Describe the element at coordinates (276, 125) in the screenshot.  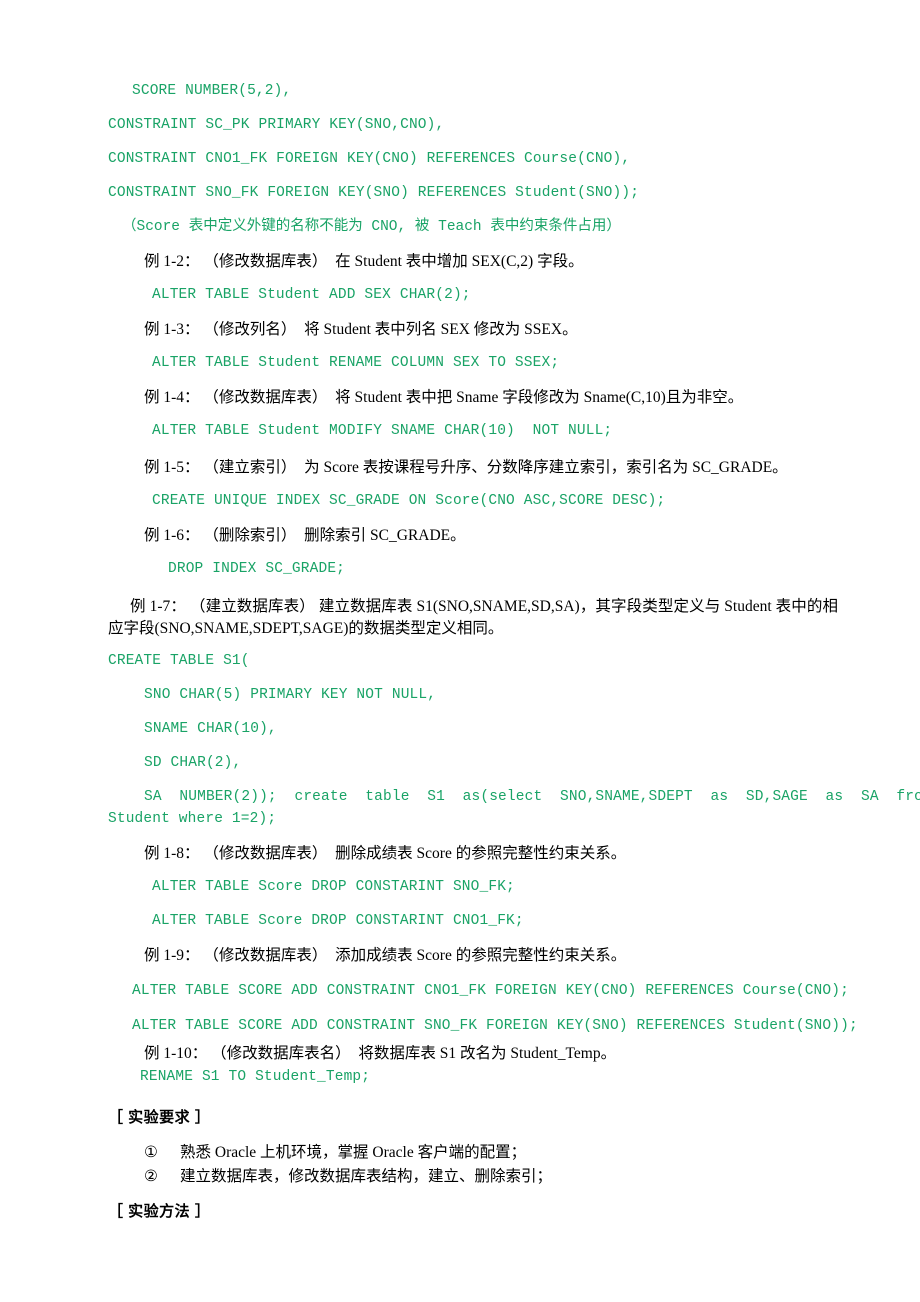
I see `sql-line-constraint-pk: CONSTRAINT SC_PK PRIMARY KEY(SNO,CNO),` at that location.